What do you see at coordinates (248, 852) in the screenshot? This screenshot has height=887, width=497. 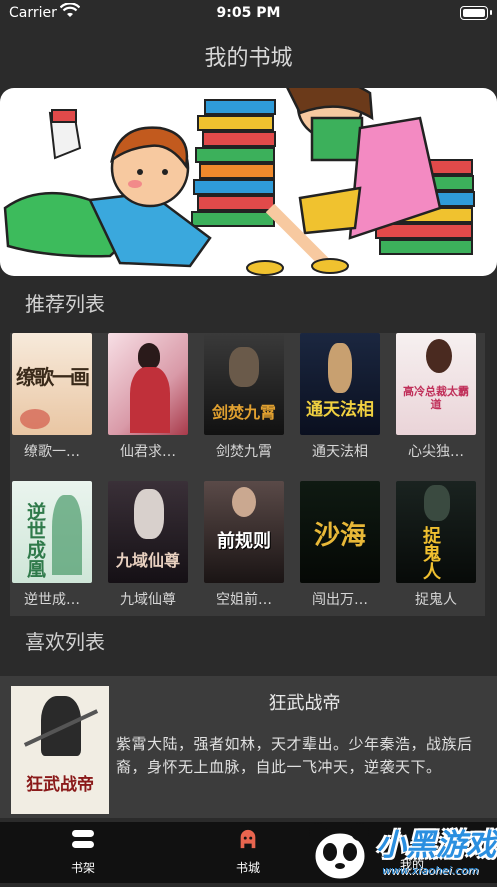 I see `tab-store: 书城` at bounding box center [248, 852].